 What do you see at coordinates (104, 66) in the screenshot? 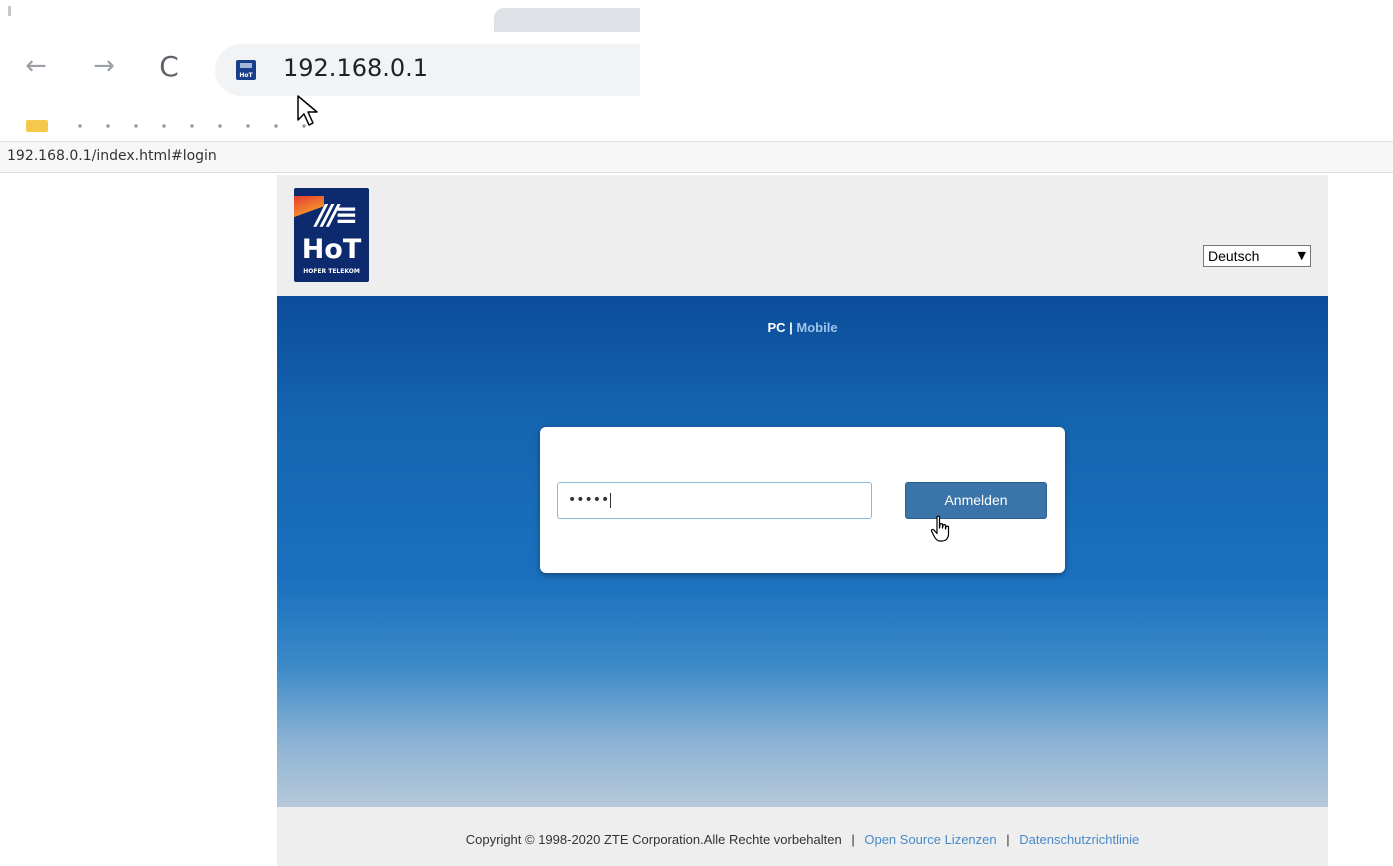
I see `forward-arrow-icon: →` at bounding box center [104, 66].